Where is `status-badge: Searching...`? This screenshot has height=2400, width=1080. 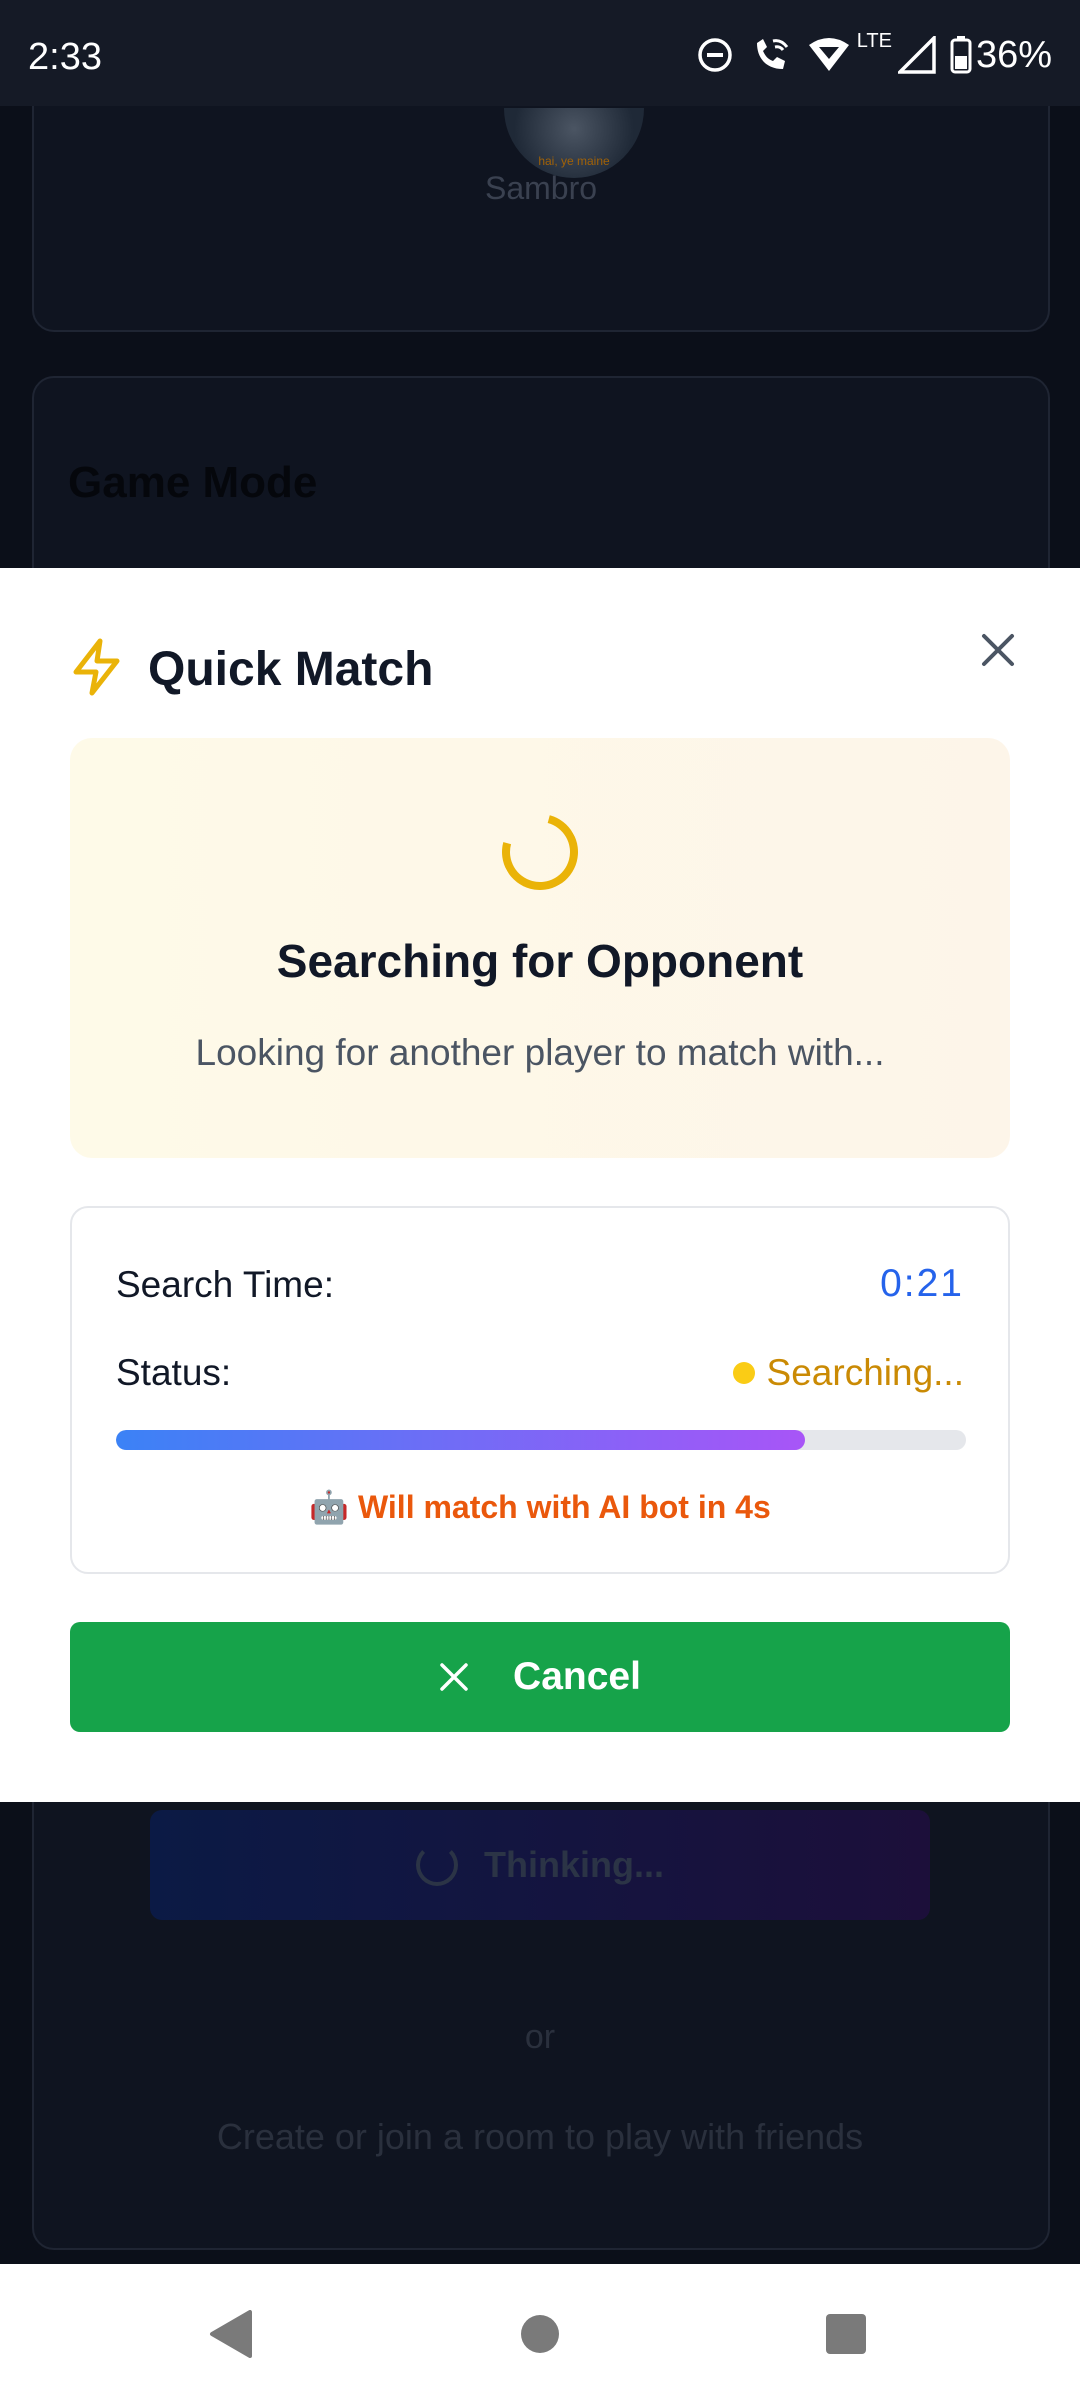
status-badge: Searching... is located at coordinates (848, 1373).